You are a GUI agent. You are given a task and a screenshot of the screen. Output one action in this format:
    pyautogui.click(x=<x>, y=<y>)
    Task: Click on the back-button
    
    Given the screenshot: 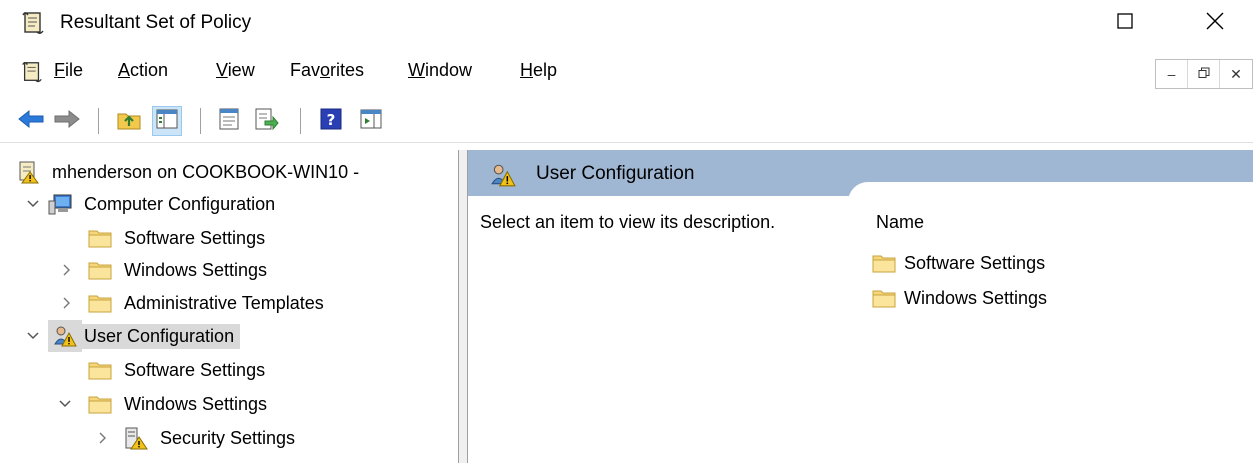 What is the action you would take?
    pyautogui.click(x=31, y=121)
    